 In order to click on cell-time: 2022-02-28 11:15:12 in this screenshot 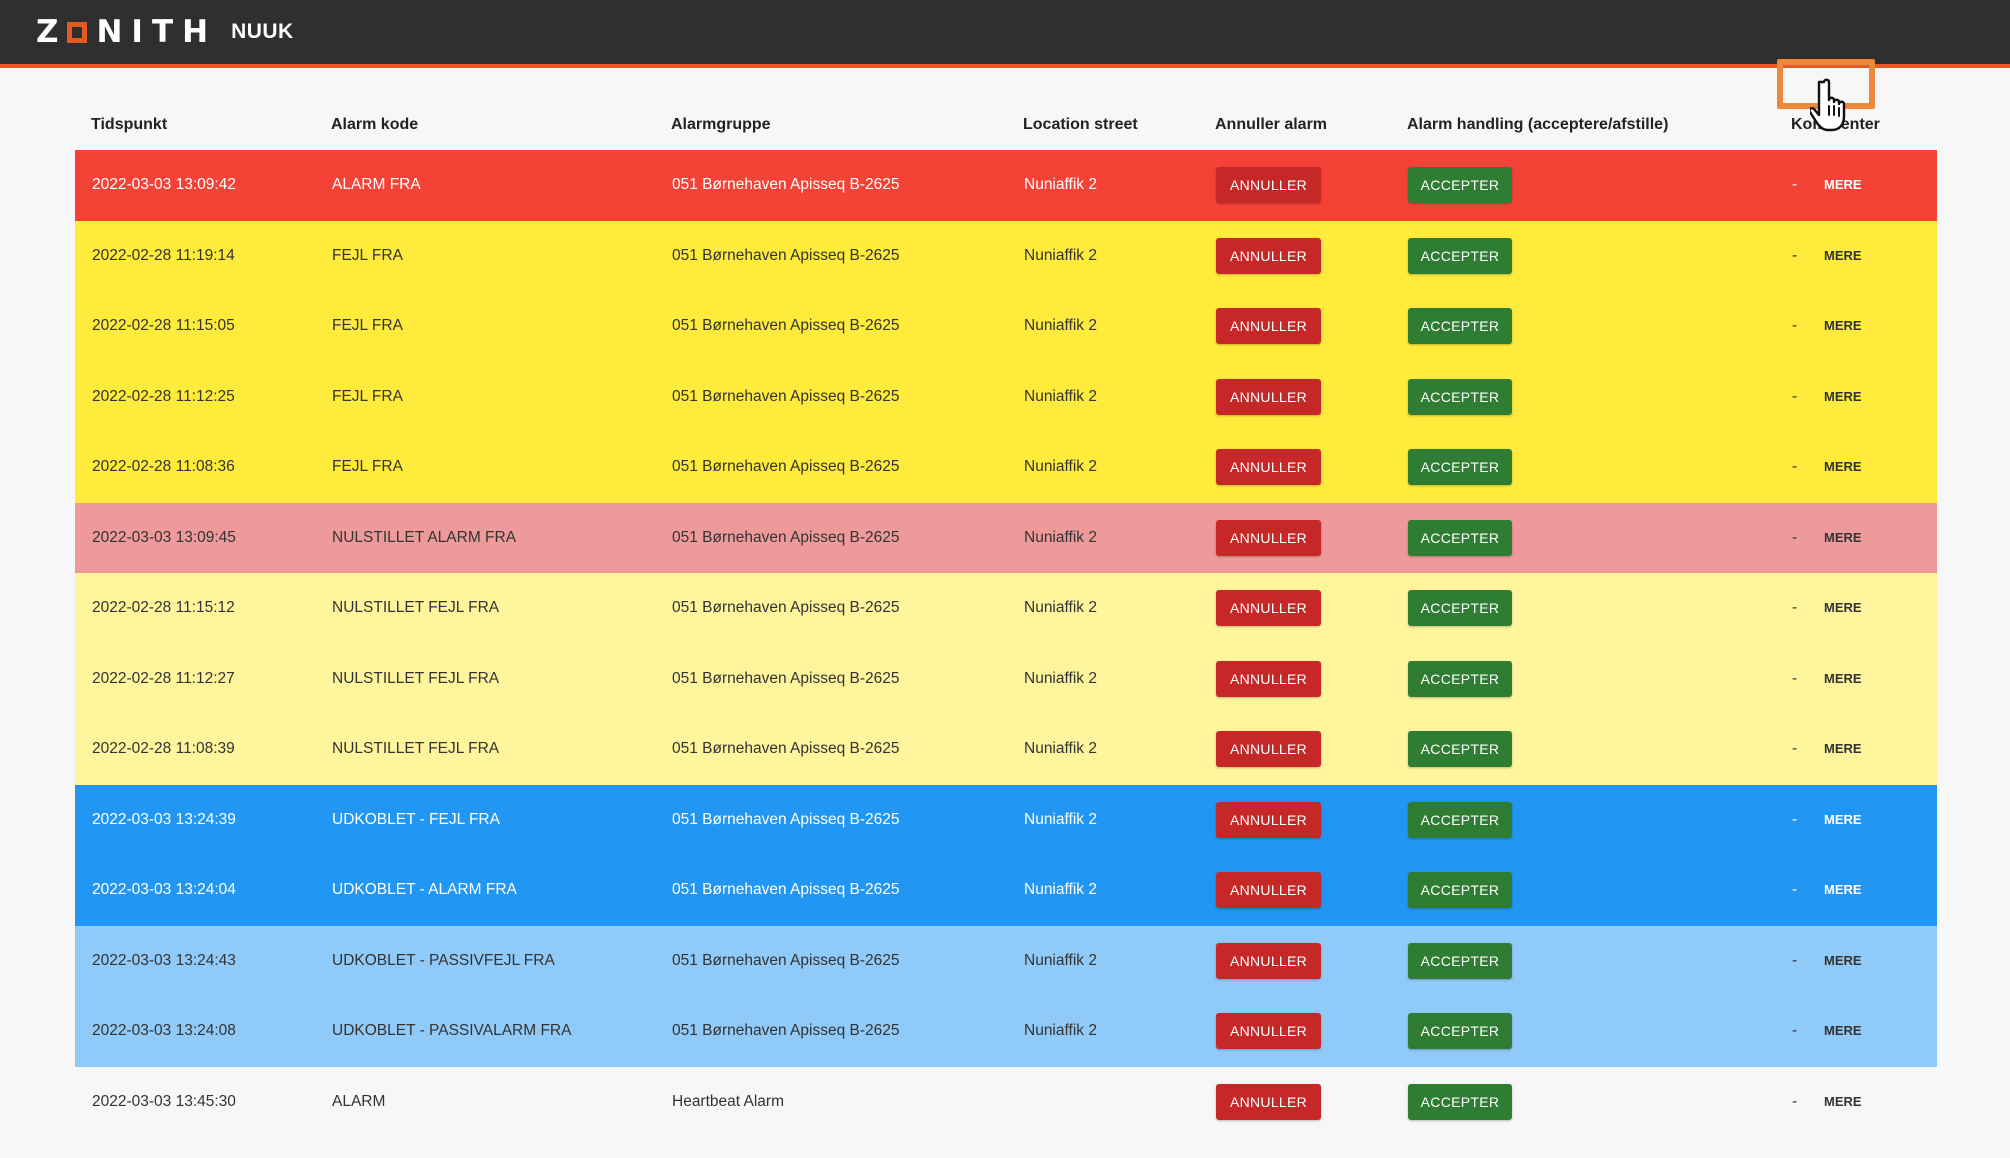, I will do `click(195, 608)`.